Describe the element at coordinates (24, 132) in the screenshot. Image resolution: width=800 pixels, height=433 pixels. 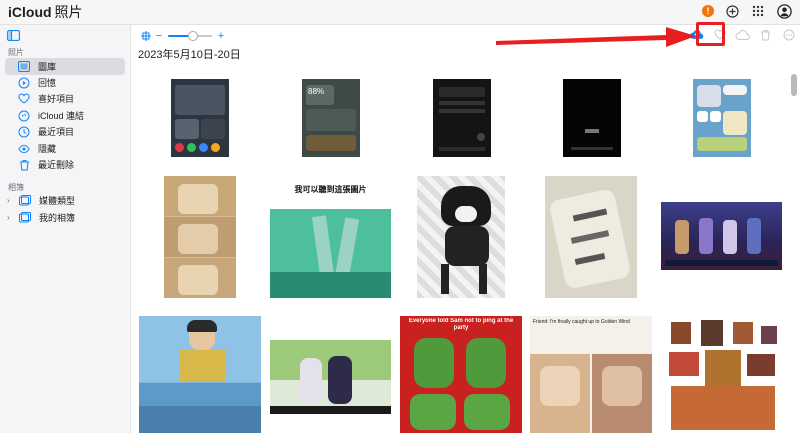
I see `recents-icon` at that location.